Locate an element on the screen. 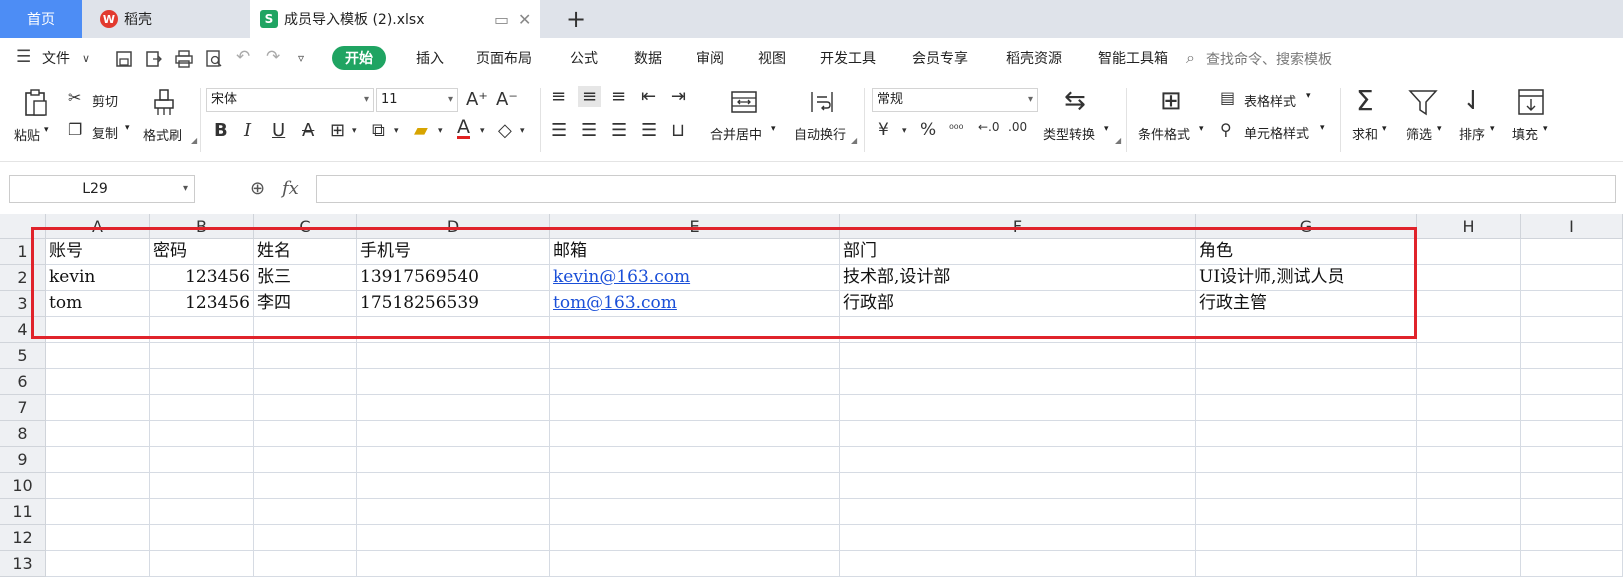 This screenshot has width=1623, height=584. filter-label: 筛选 is located at coordinates (1419, 133).